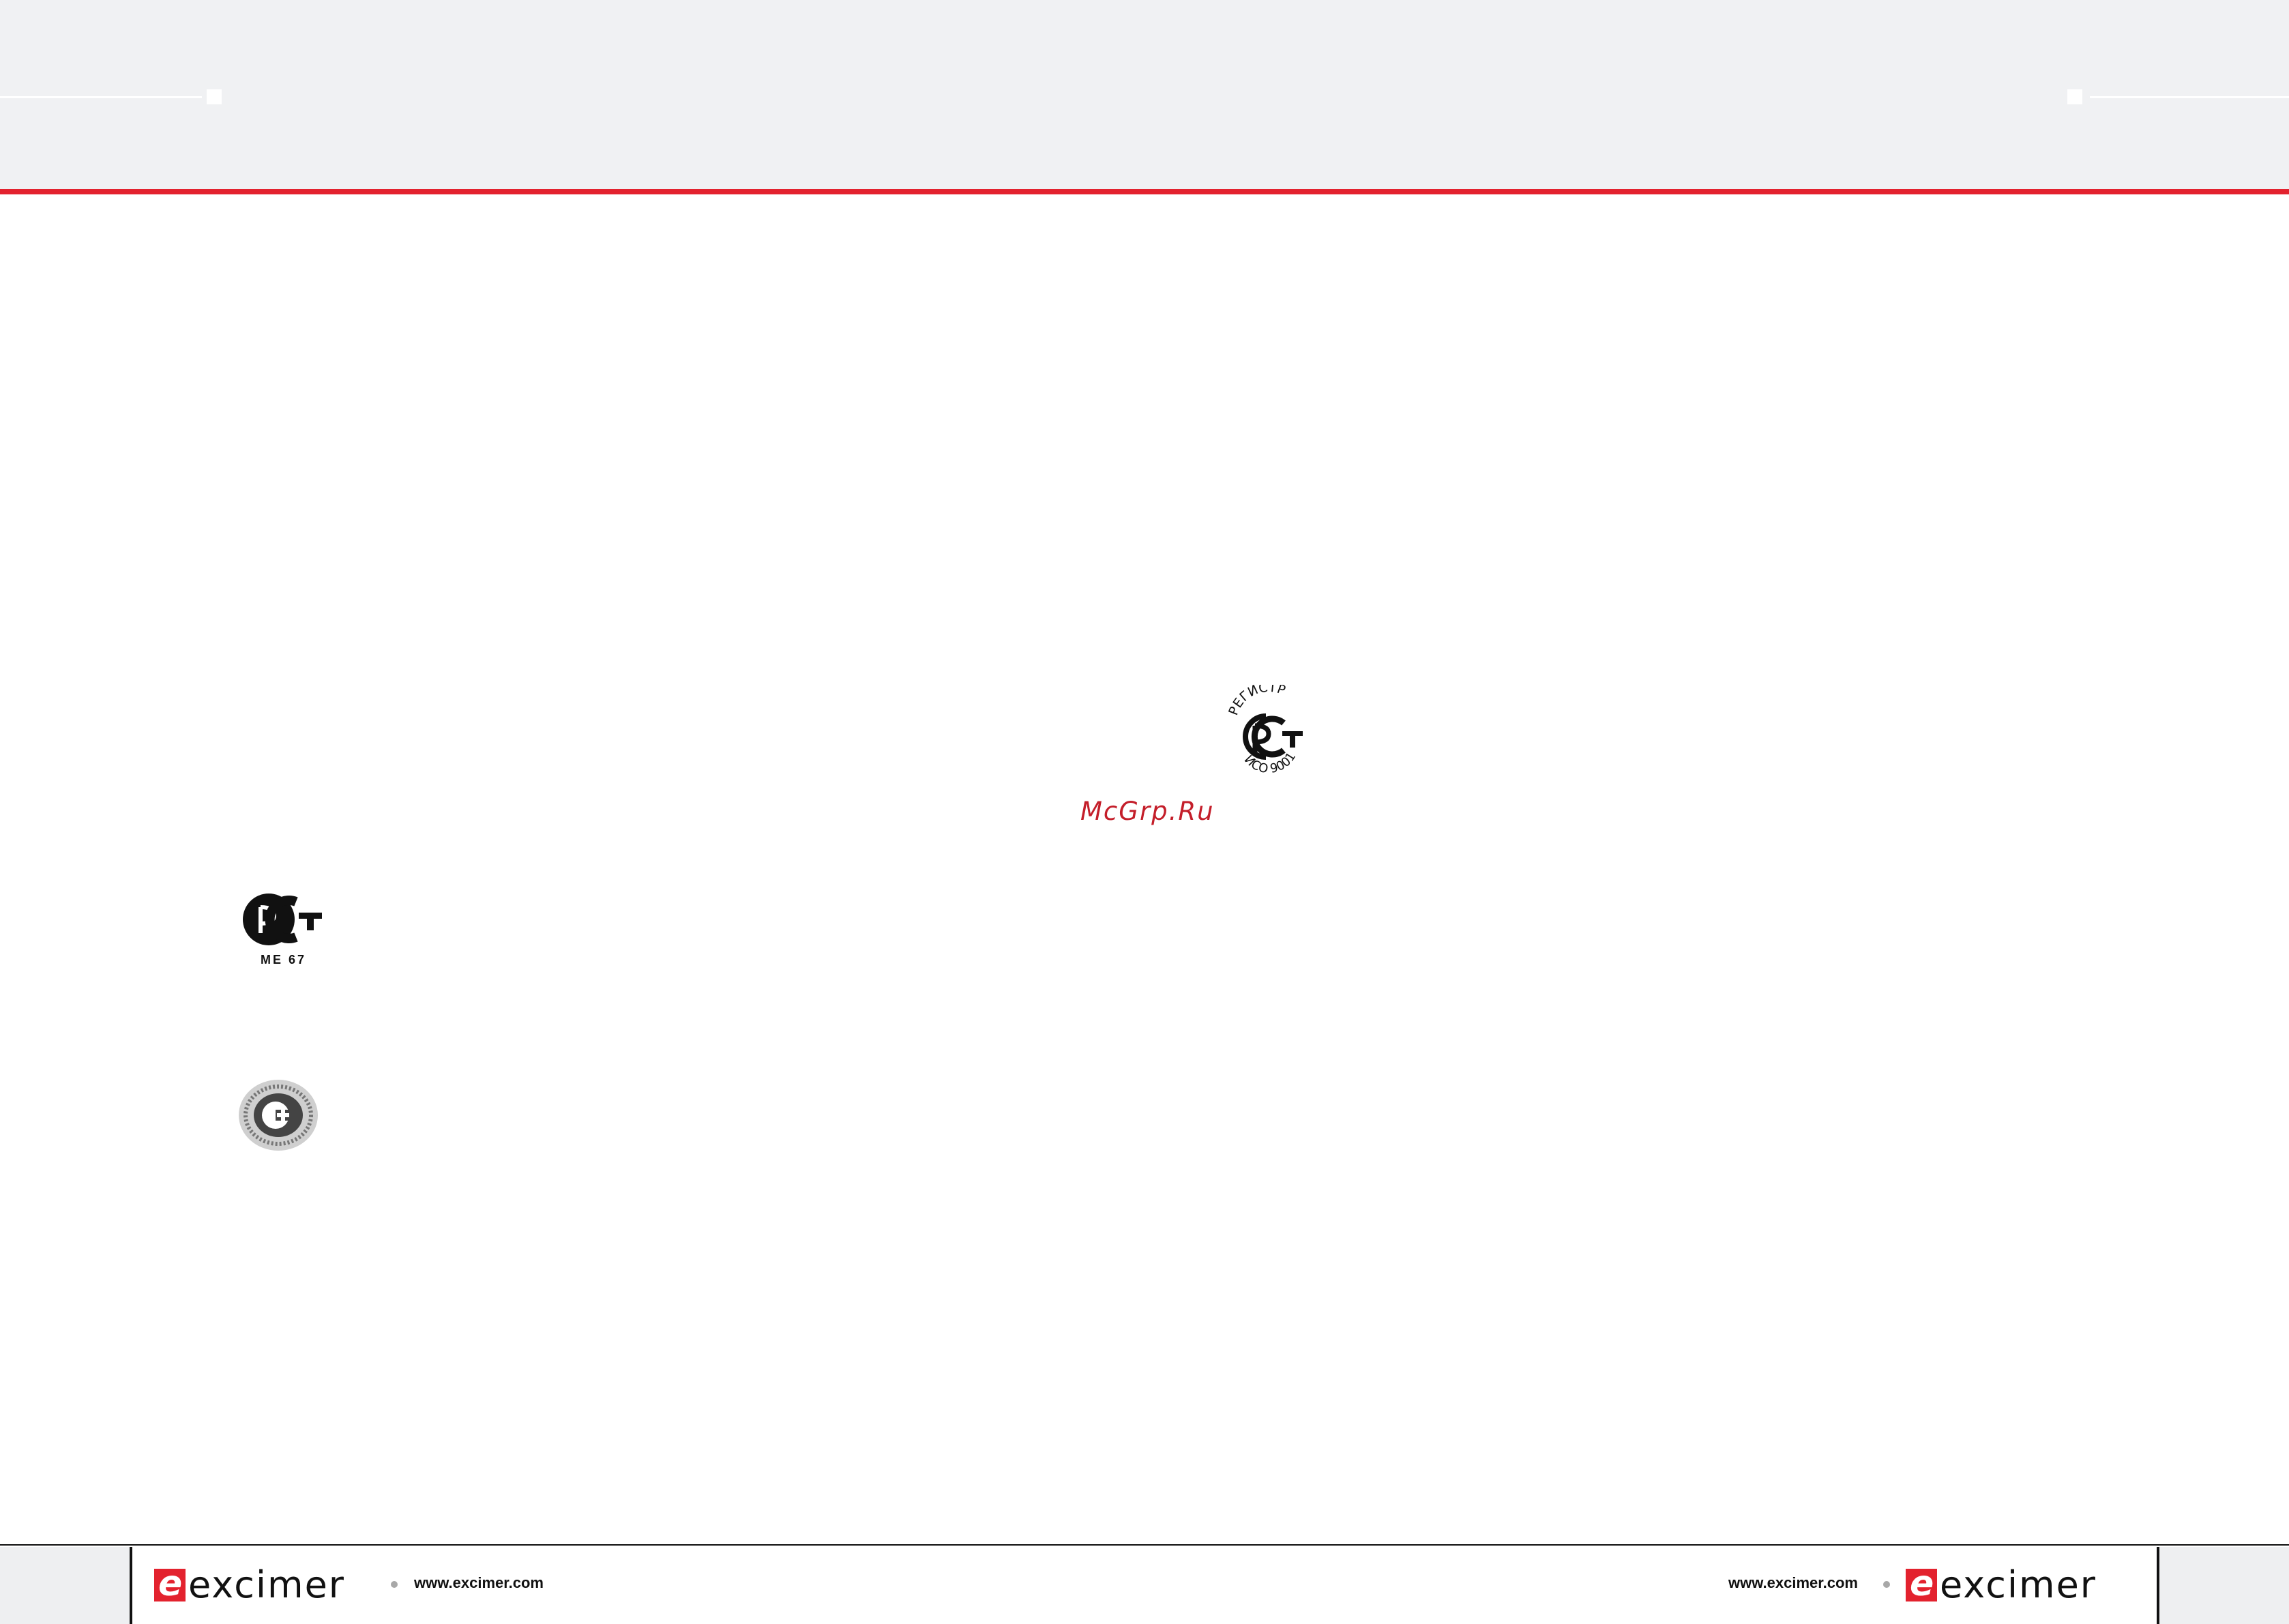  I want to click on header-band, so click(1144, 96).